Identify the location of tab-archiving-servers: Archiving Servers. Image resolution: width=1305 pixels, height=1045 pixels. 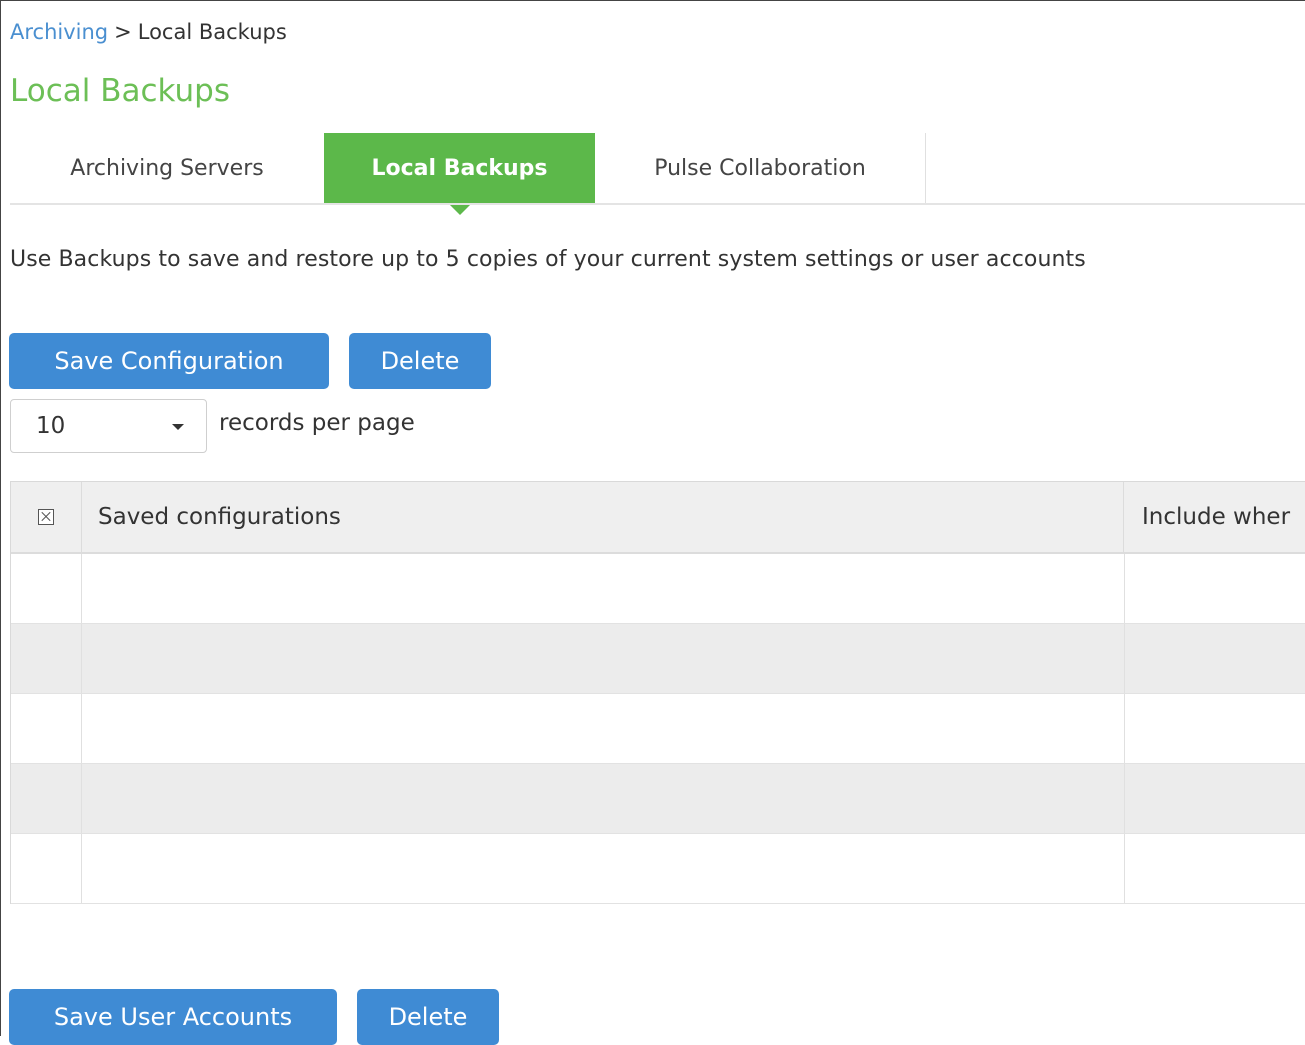
(167, 168).